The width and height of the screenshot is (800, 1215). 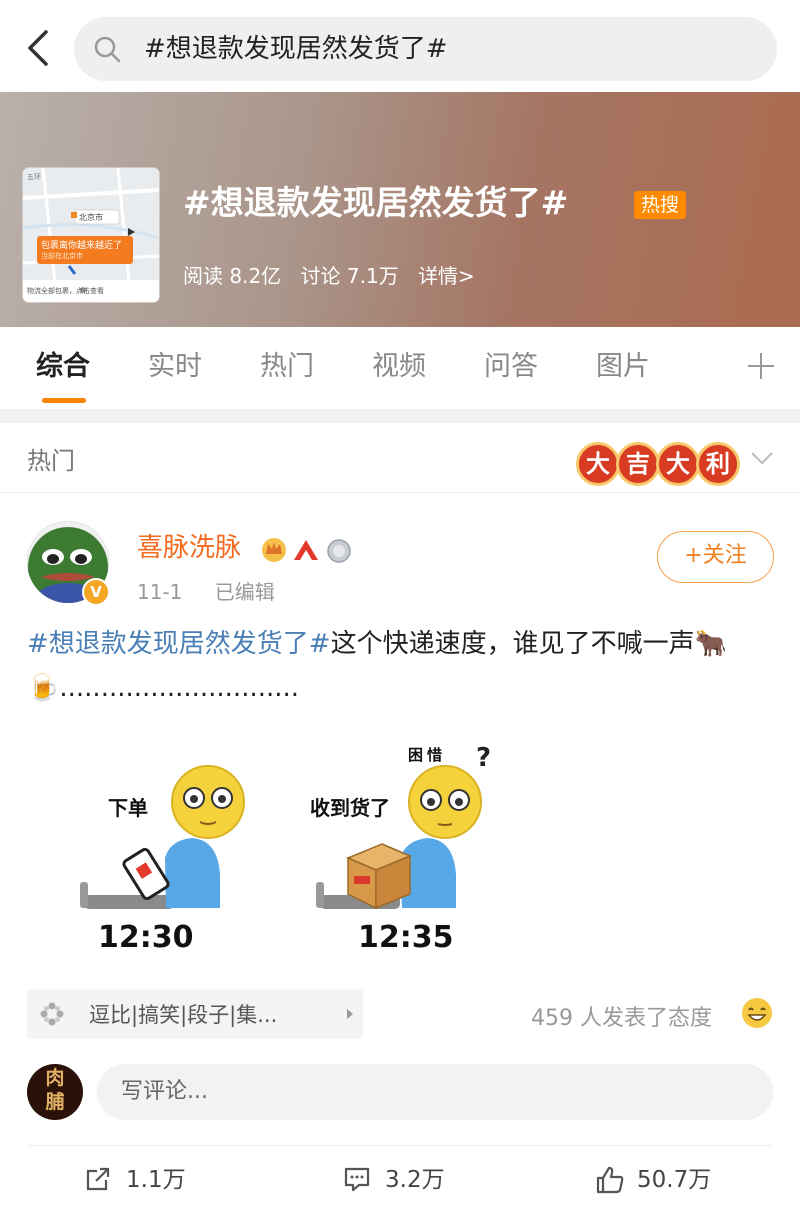 I want to click on map-top-label: 五环, so click(x=34, y=177).